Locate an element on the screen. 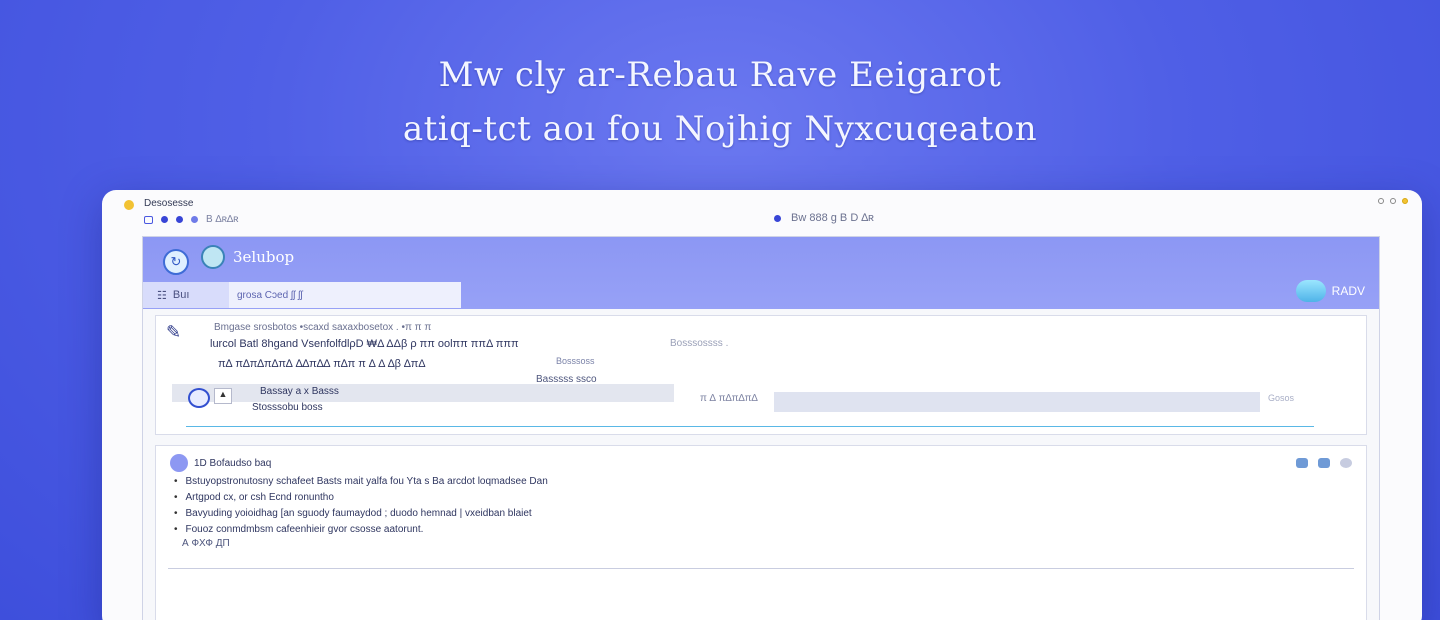 The image size is (1440, 620). message-actions is located at coordinates (1324, 463).